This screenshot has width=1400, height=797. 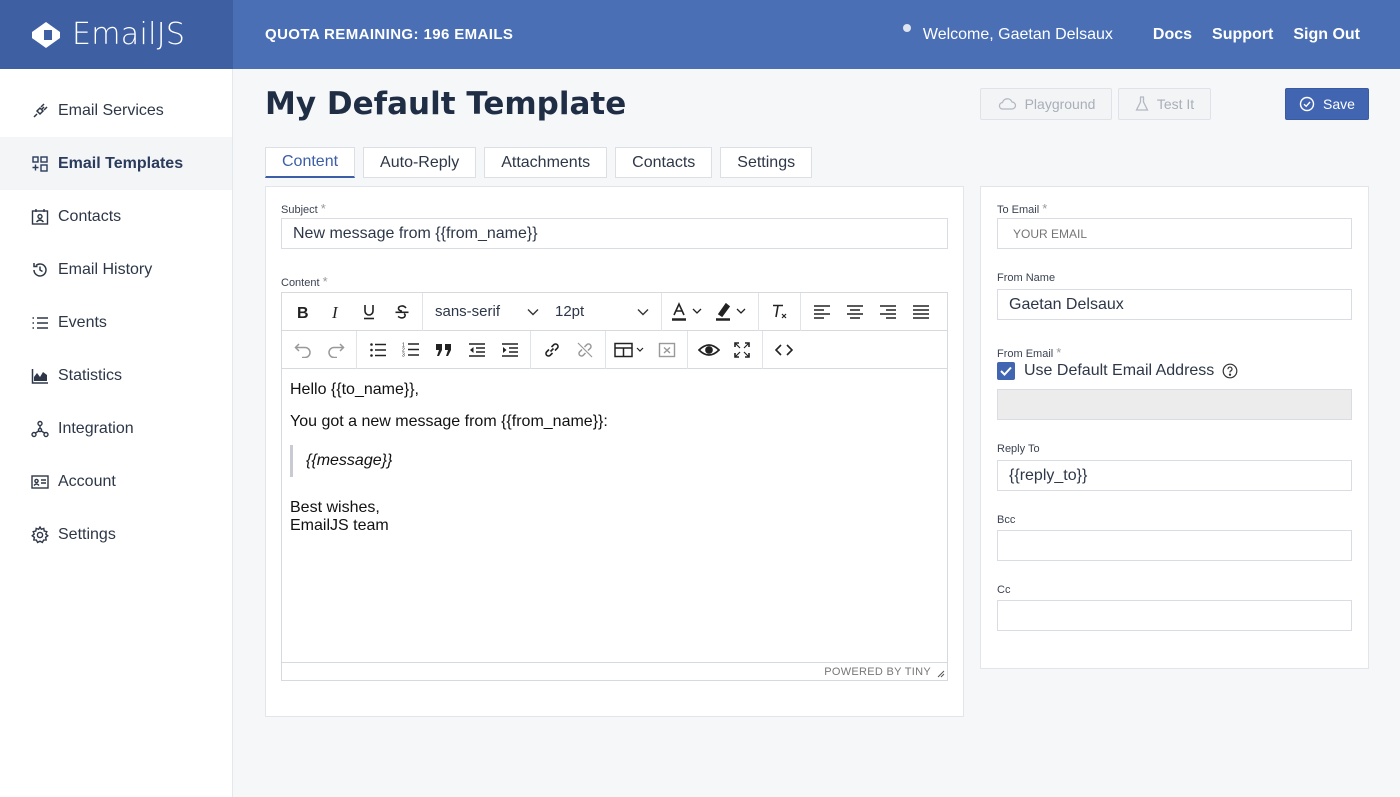 What do you see at coordinates (116, 269) in the screenshot?
I see `sidebar-item-email-history: Email History` at bounding box center [116, 269].